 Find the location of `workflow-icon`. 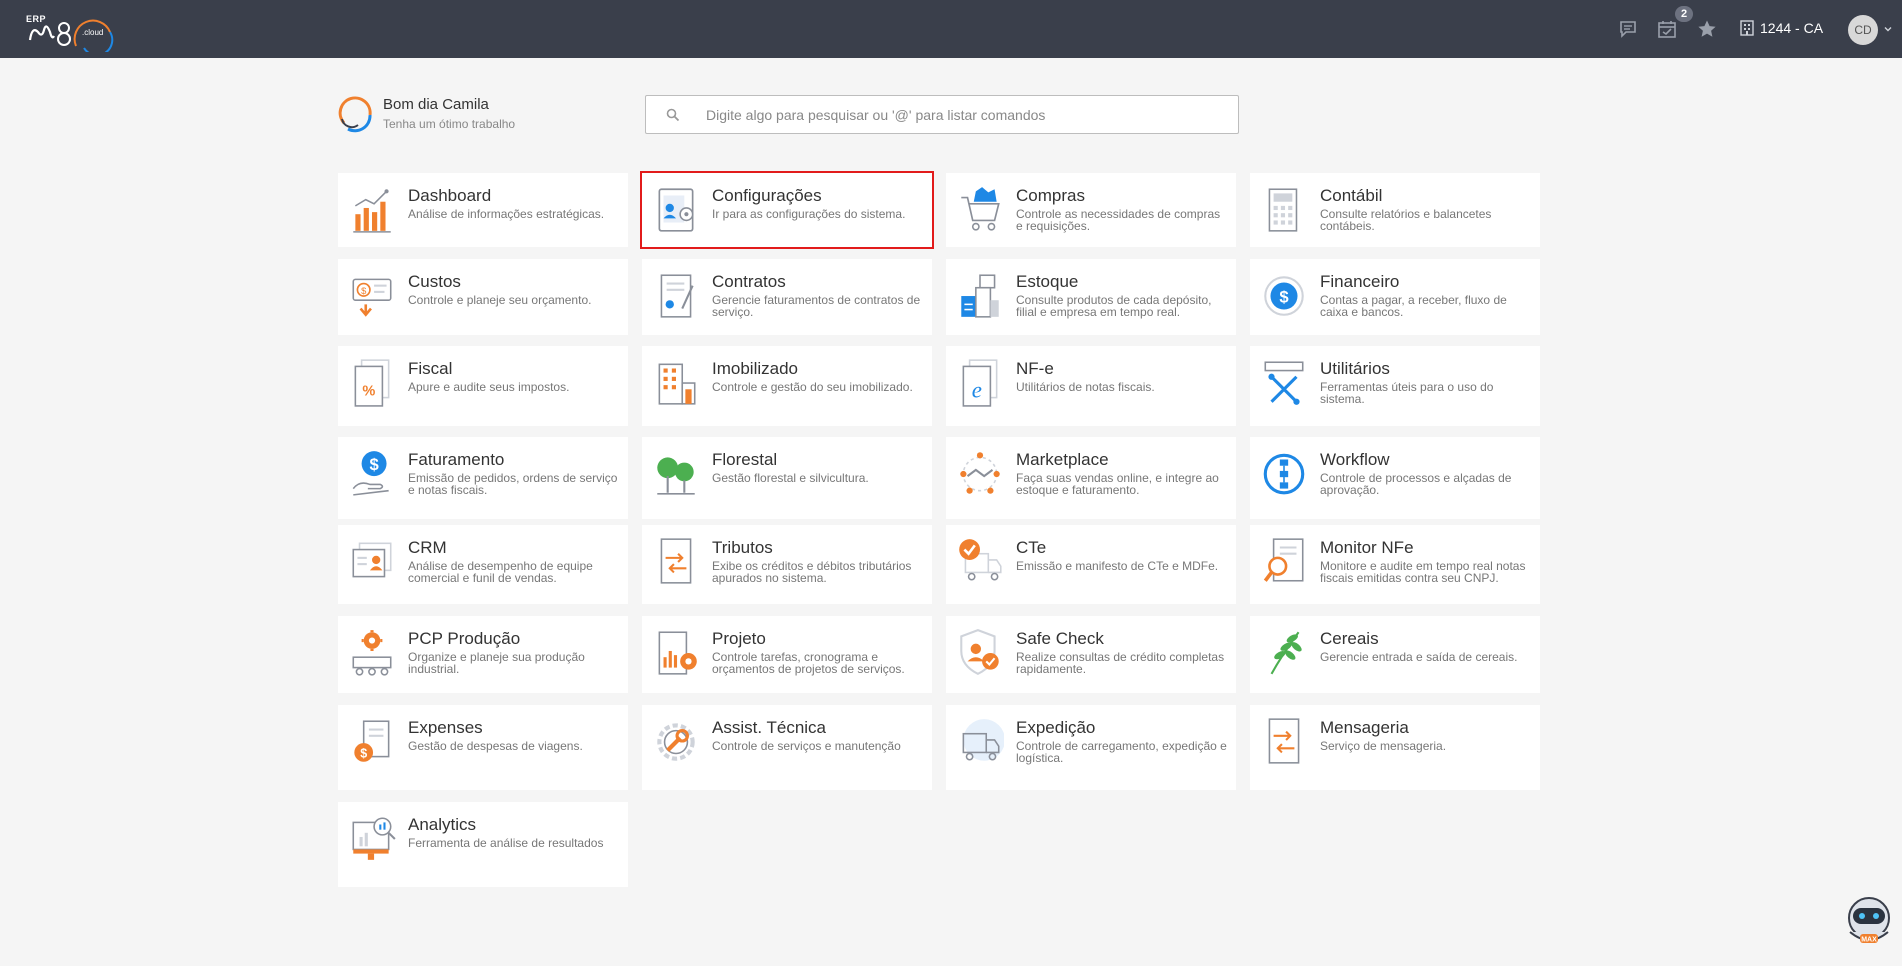

workflow-icon is located at coordinates (1284, 473).